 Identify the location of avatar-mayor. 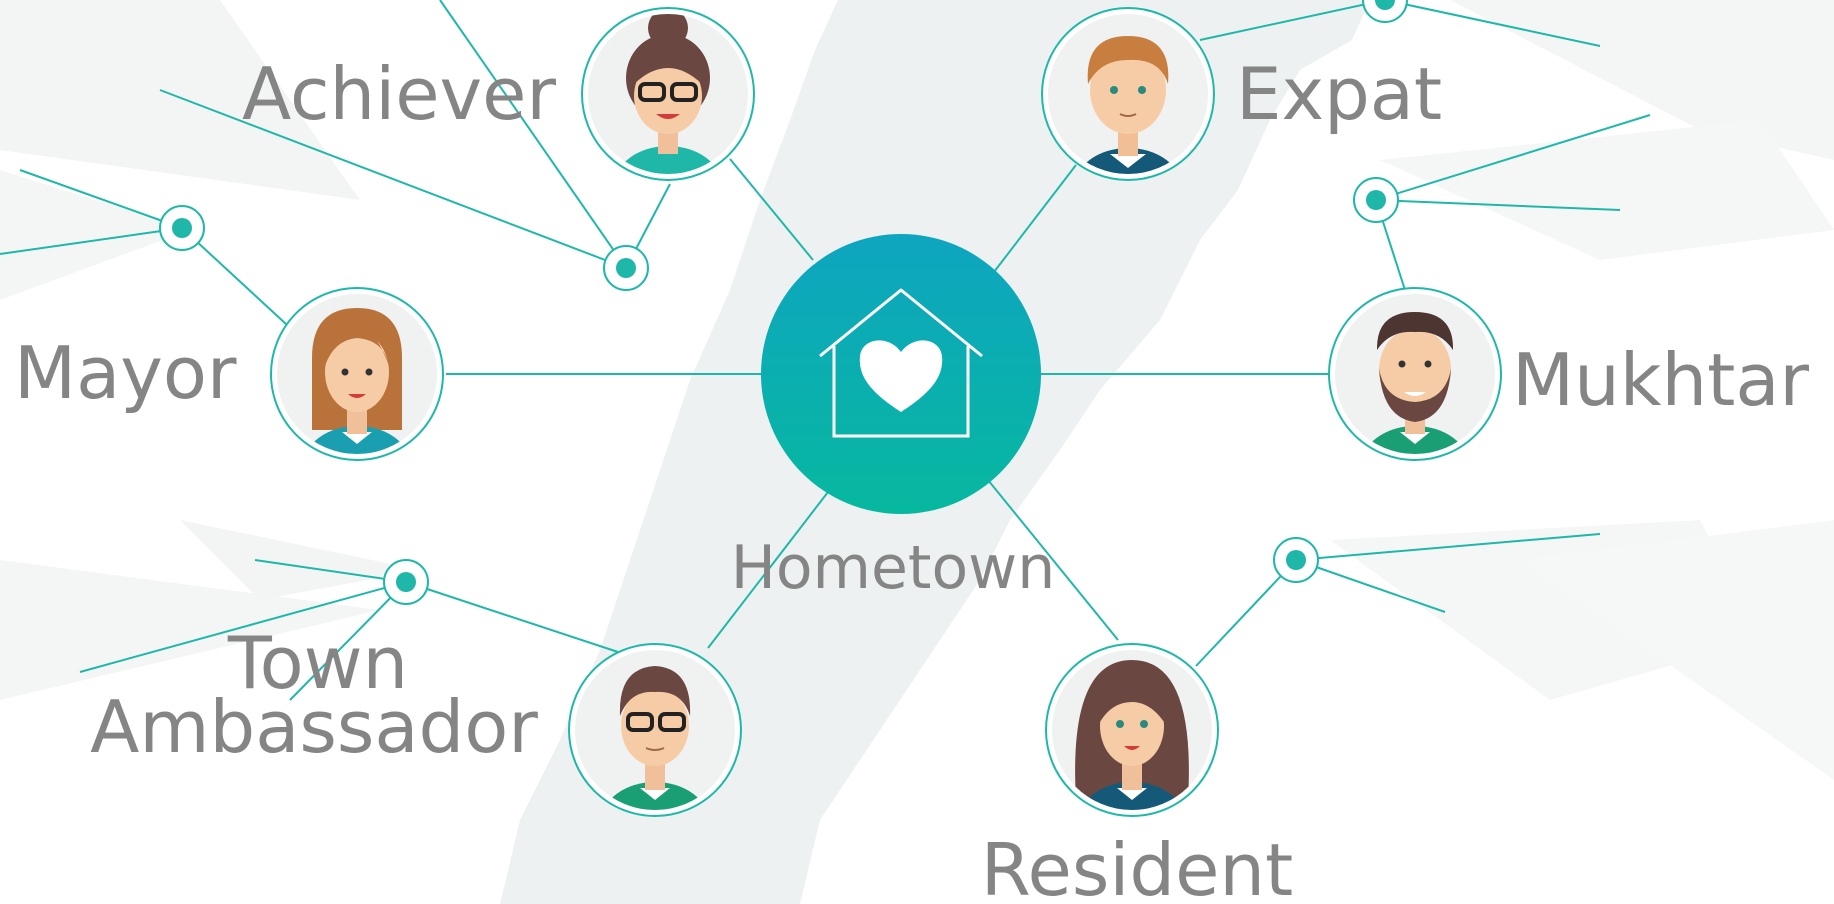
(357, 374).